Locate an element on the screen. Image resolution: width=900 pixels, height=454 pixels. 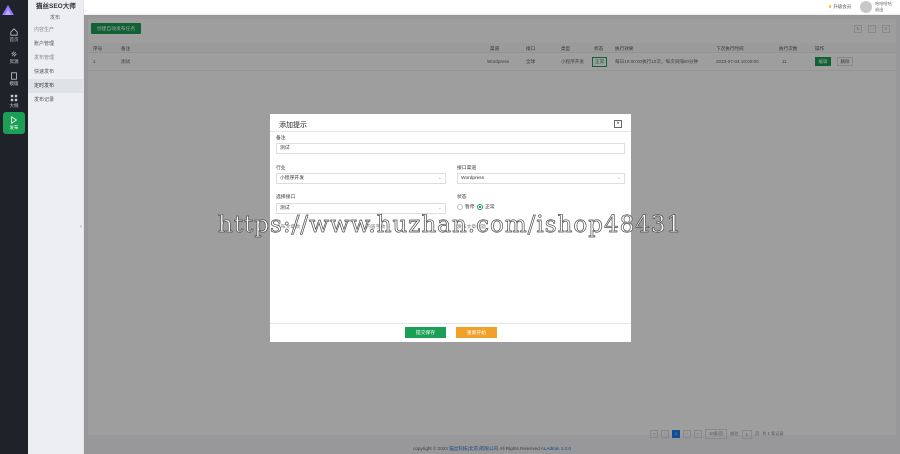
upgrade-label: 升级会员 is located at coordinates (842, 6).